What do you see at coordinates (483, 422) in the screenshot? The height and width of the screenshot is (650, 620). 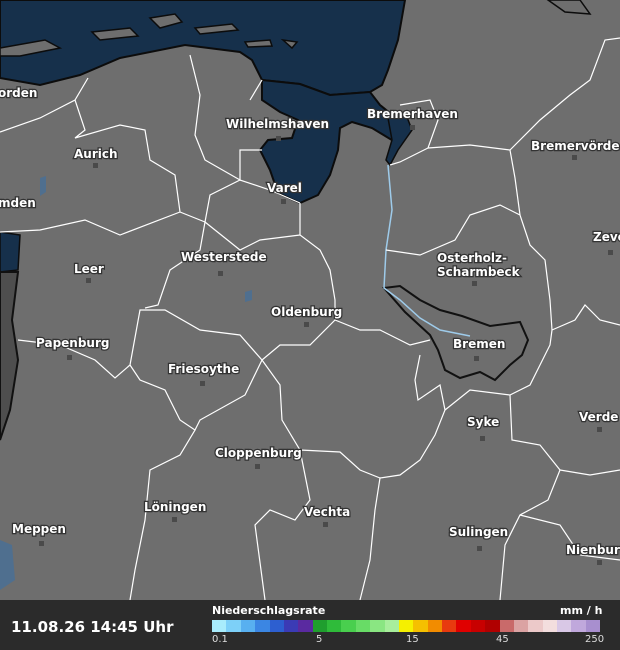 I see `city-label: Syke` at bounding box center [483, 422].